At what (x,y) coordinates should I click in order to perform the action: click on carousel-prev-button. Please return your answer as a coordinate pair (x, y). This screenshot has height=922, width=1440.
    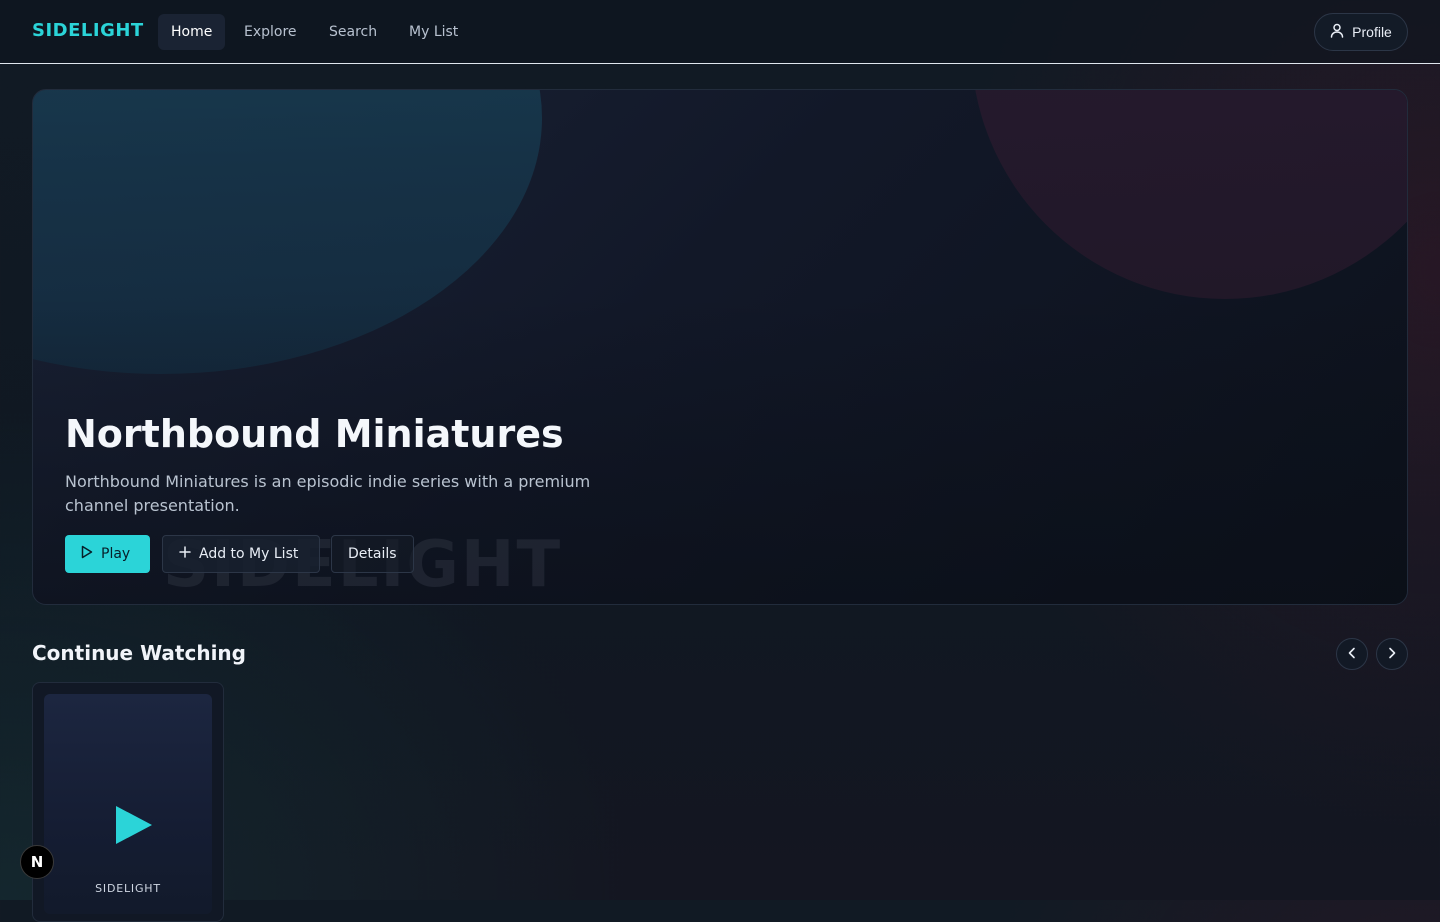
    Looking at the image, I should click on (1352, 654).